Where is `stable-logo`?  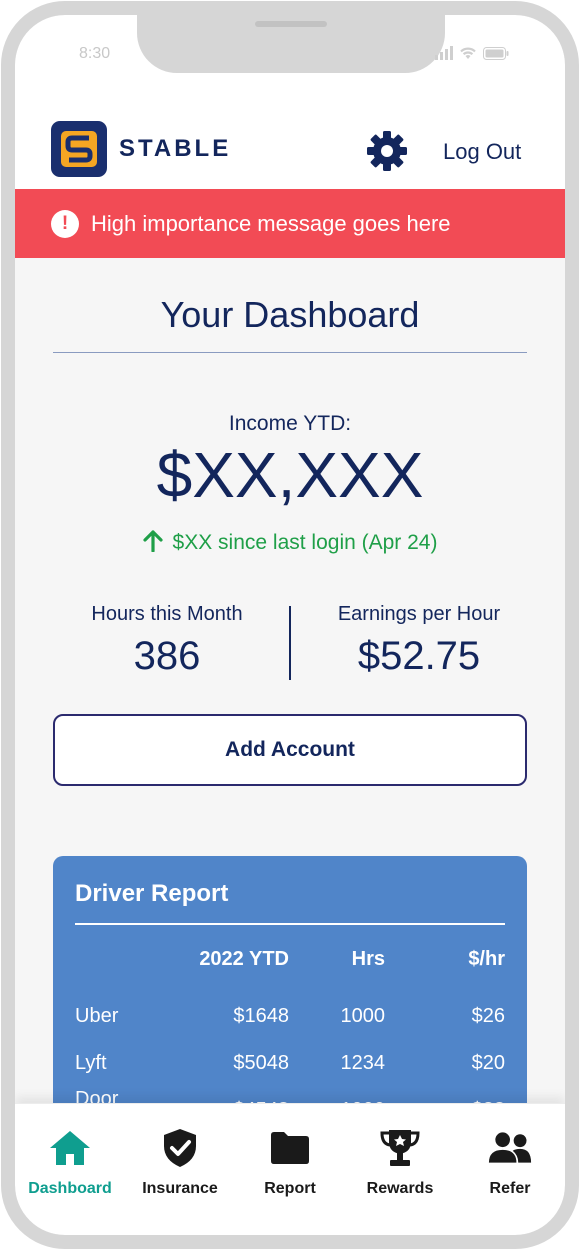
stable-logo is located at coordinates (79, 149).